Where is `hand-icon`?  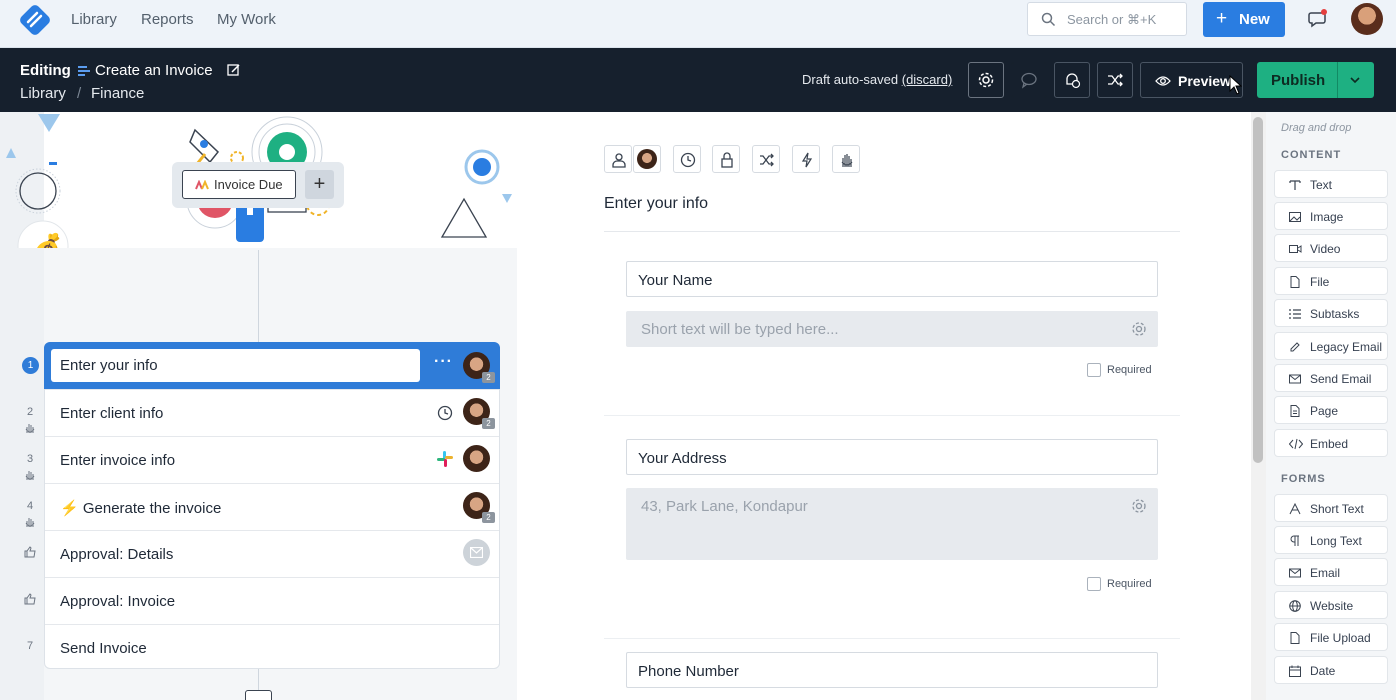
hand-icon is located at coordinates (30, 428).